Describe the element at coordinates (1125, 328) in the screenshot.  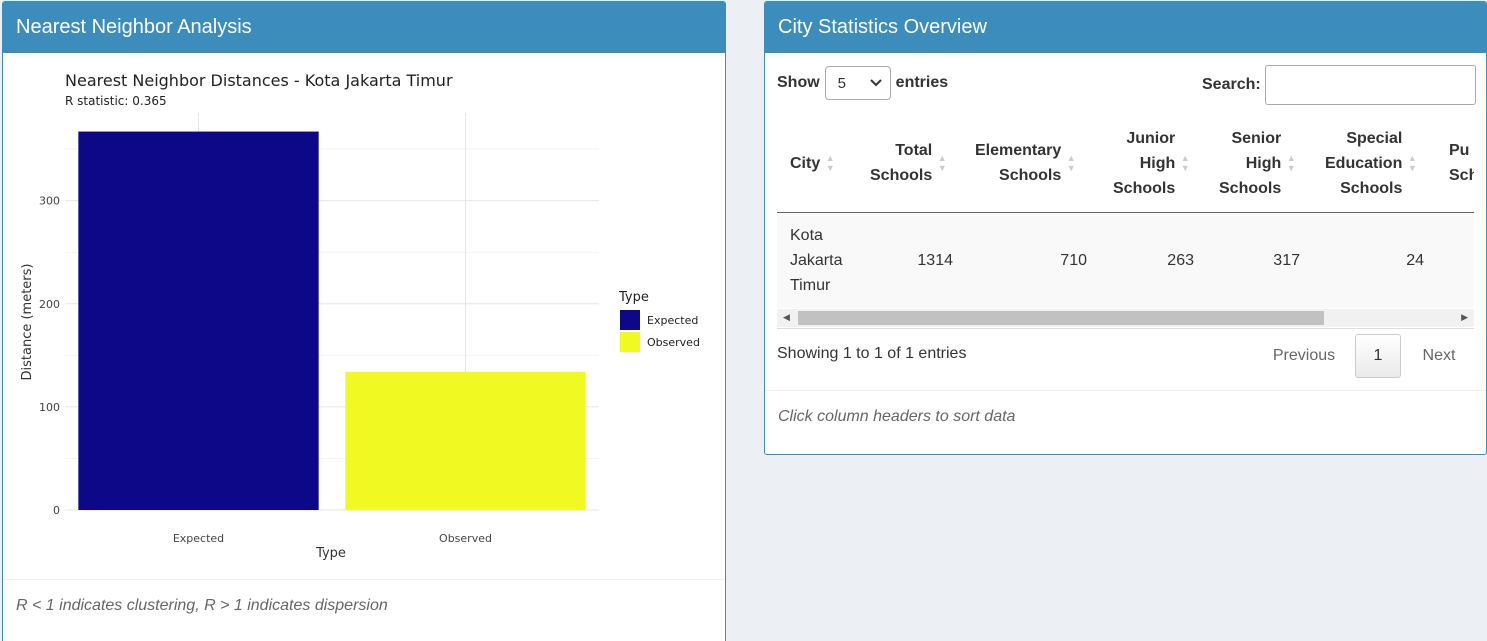
I see `table-bottom-divider` at that location.